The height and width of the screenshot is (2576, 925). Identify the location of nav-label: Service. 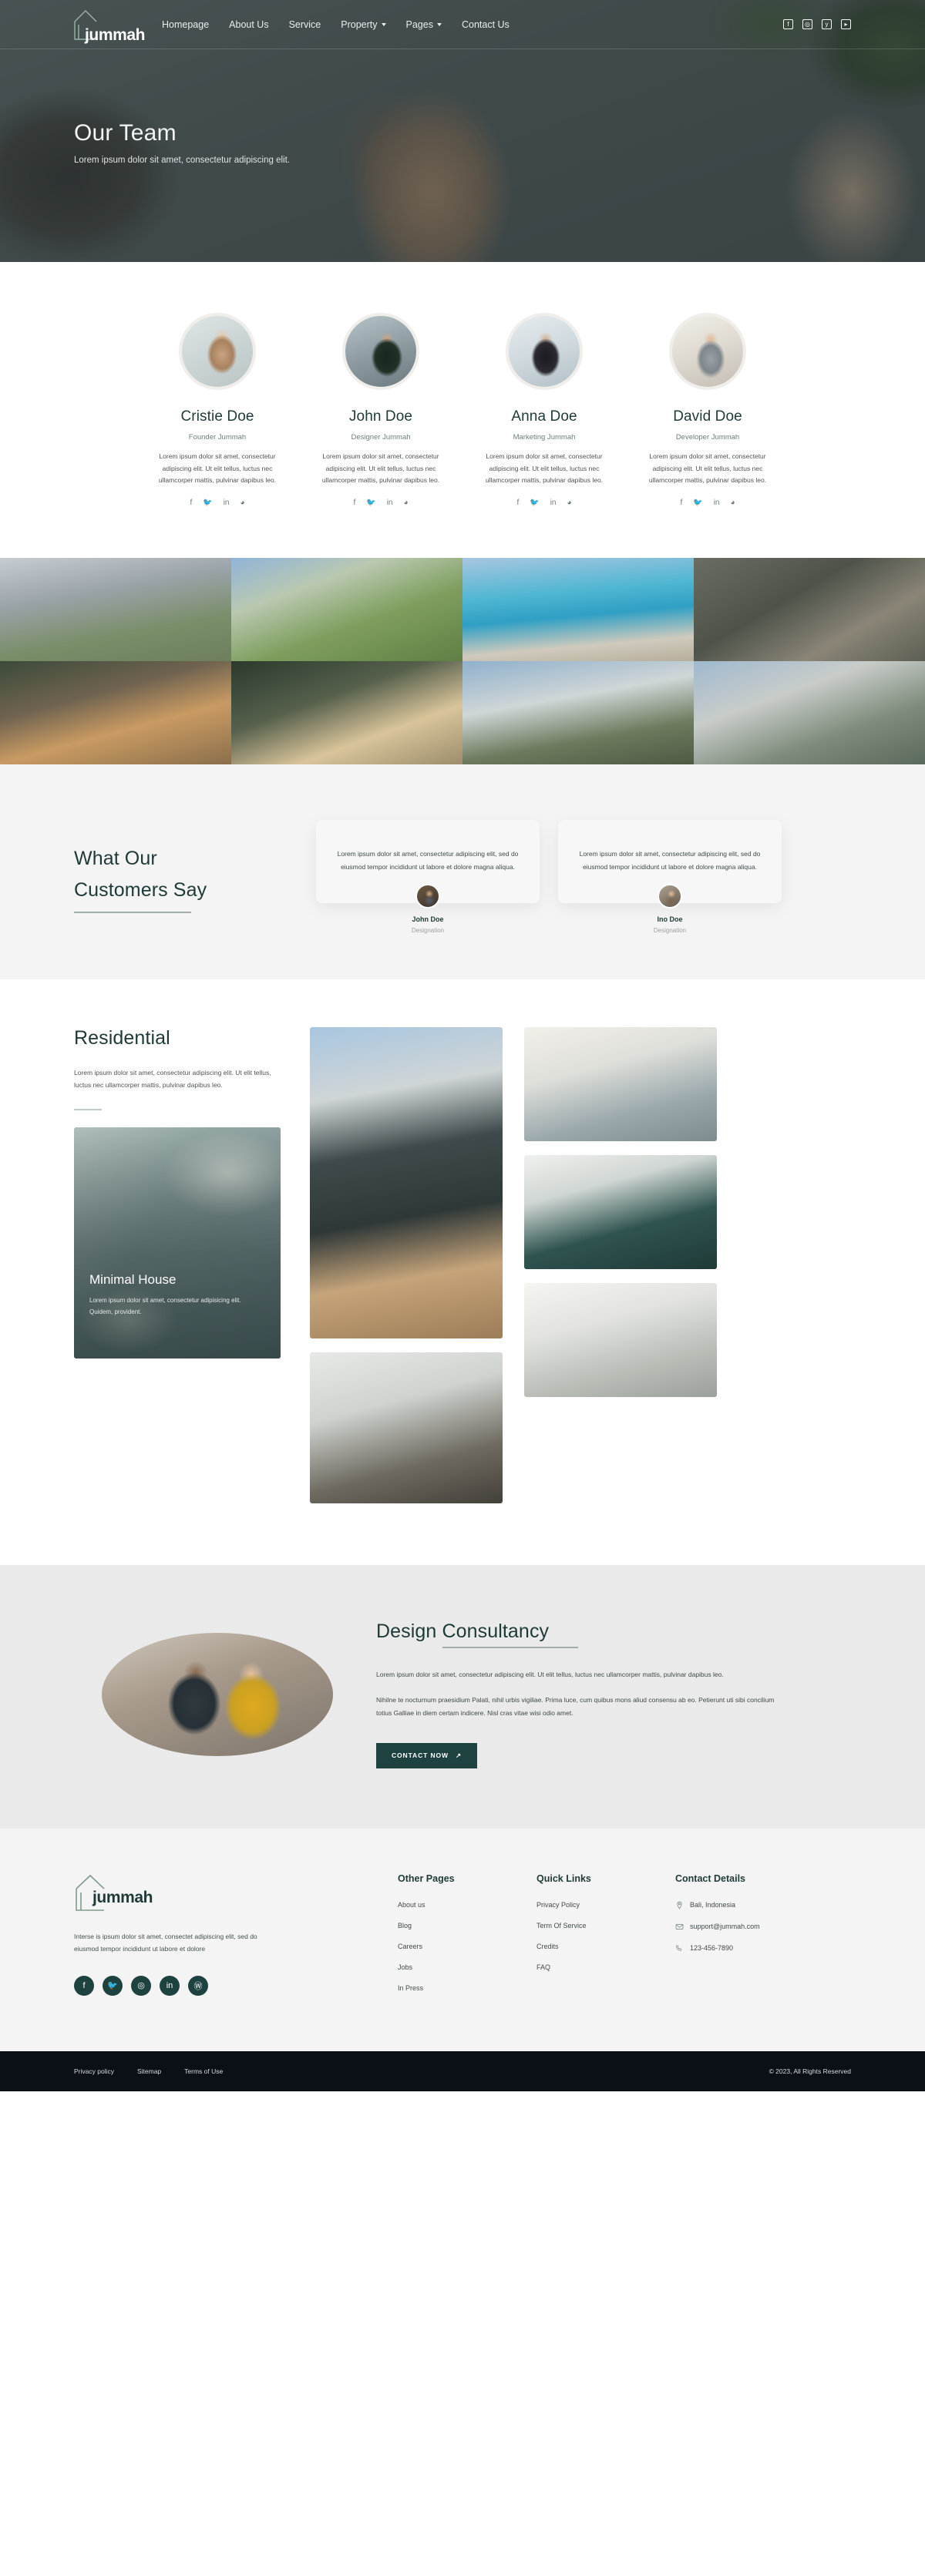
(304, 24).